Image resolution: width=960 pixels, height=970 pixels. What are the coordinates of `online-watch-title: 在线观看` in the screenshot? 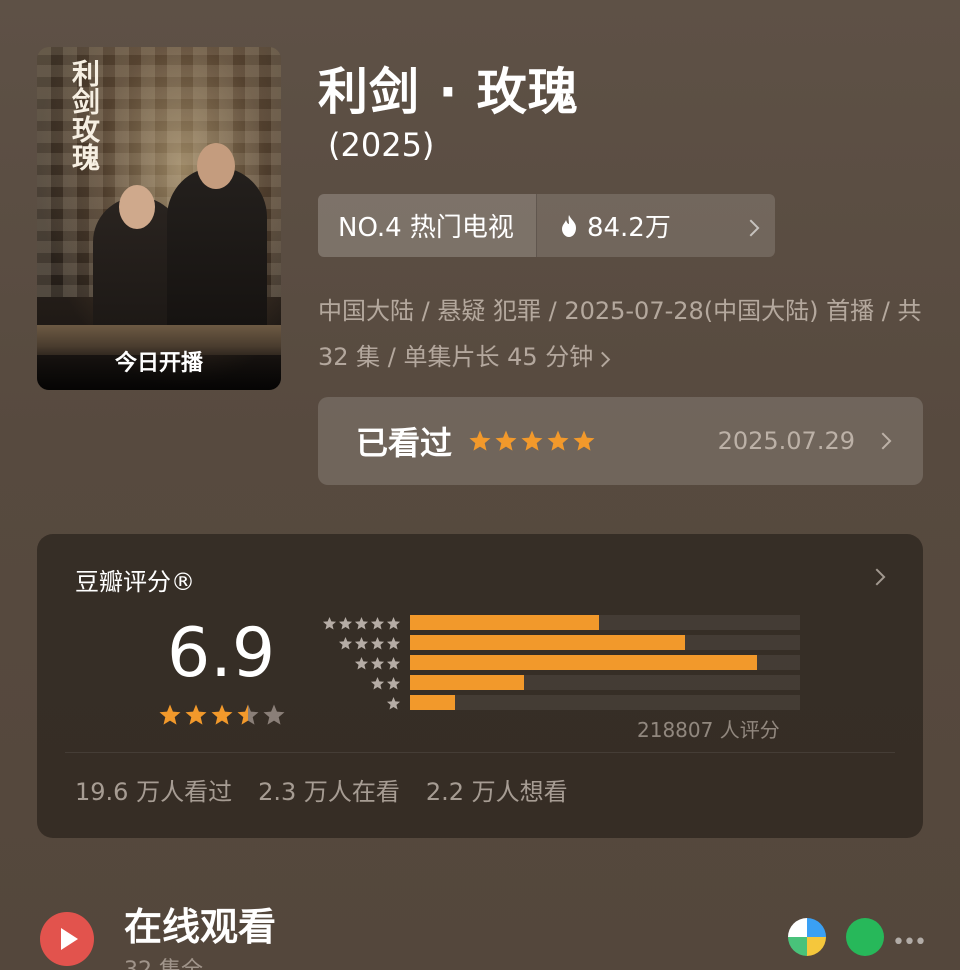 It's located at (200, 923).